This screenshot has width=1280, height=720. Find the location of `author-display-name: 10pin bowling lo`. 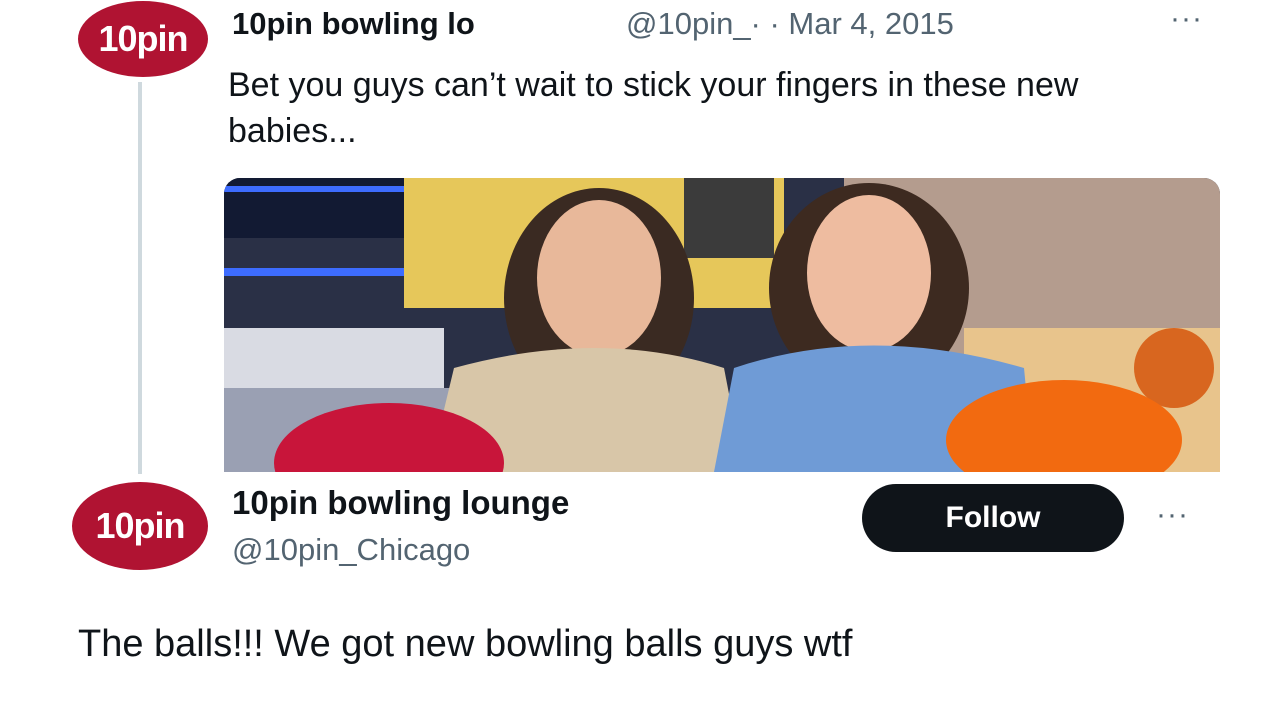

author-display-name: 10pin bowling lo is located at coordinates (353, 24).